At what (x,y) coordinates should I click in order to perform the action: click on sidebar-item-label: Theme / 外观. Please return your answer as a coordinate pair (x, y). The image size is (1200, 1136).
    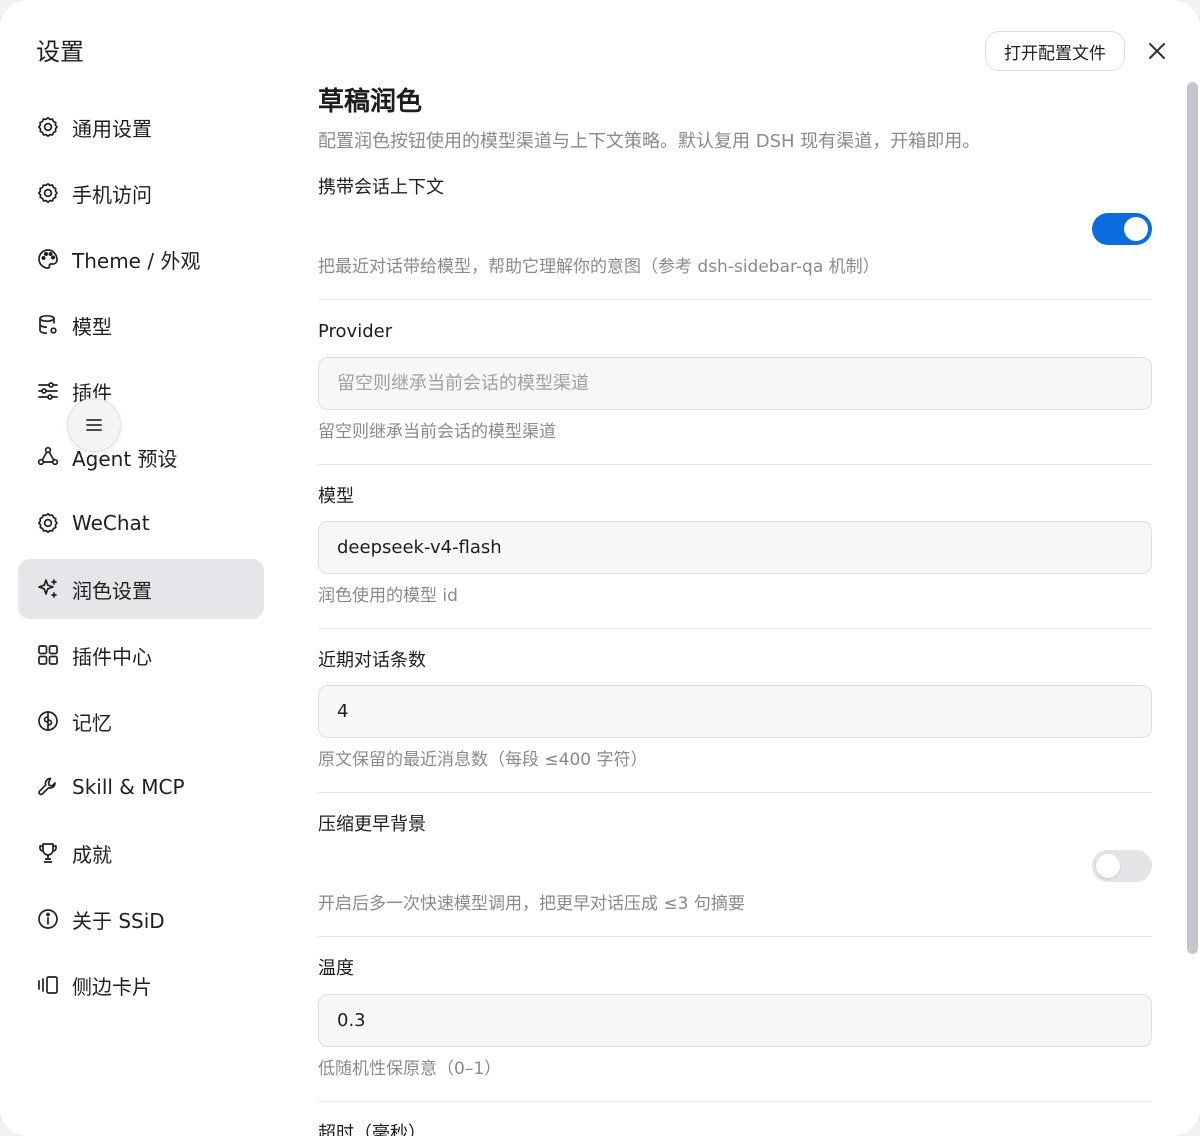
    Looking at the image, I should click on (136, 260).